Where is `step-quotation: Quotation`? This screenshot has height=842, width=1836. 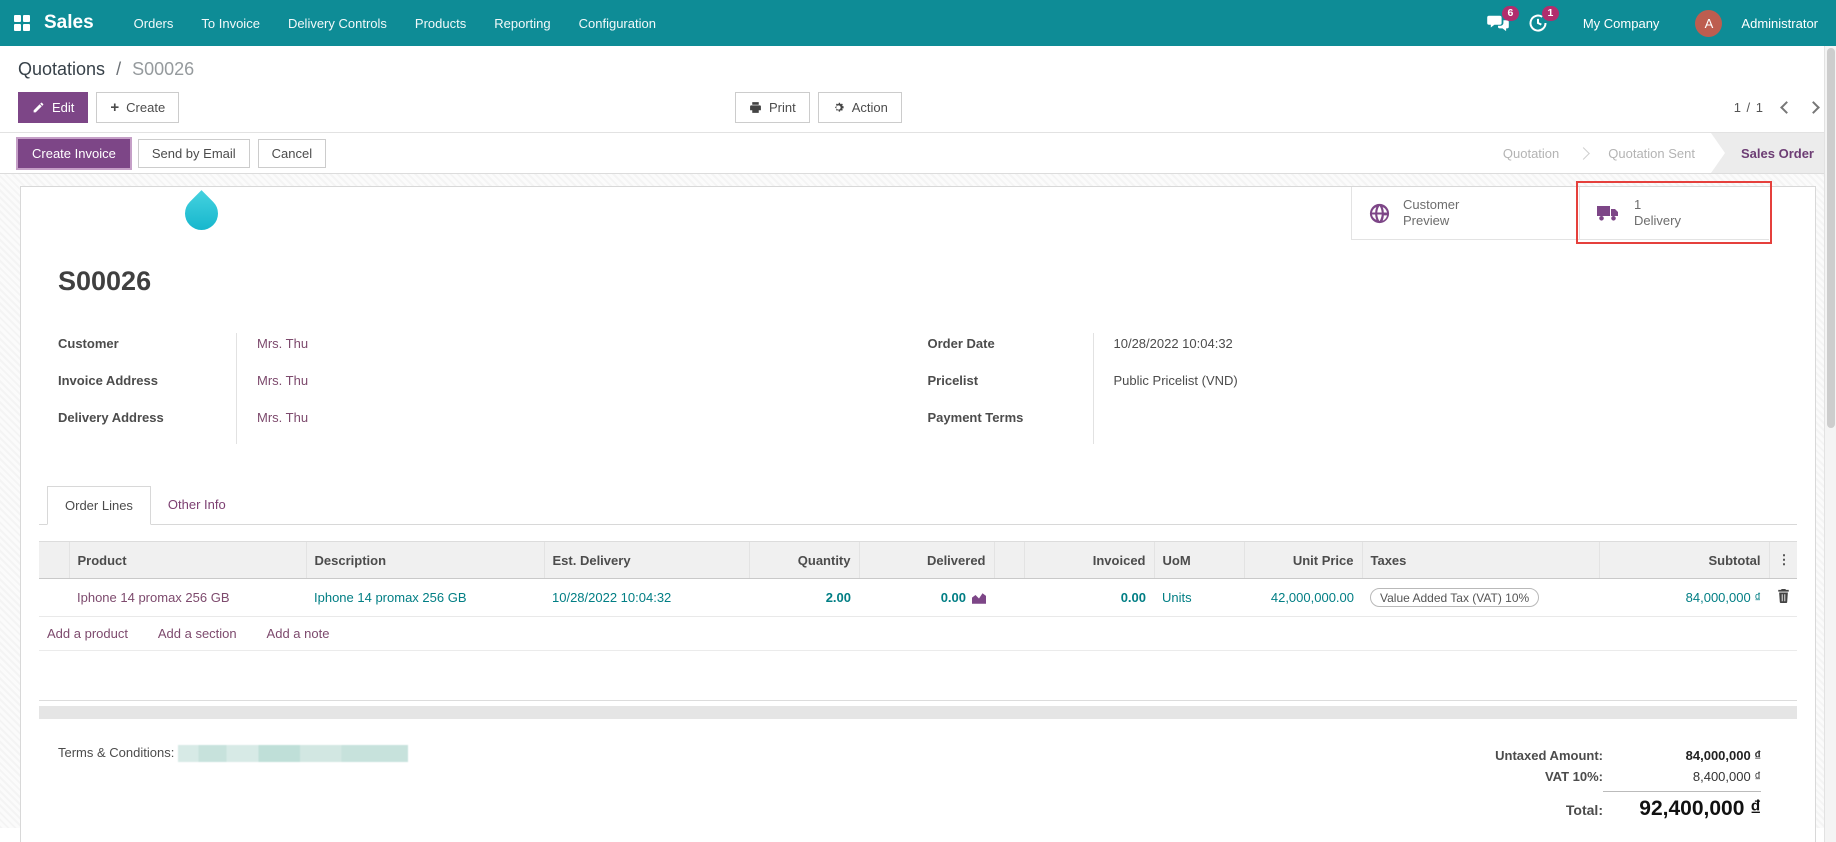 step-quotation: Quotation is located at coordinates (1531, 153).